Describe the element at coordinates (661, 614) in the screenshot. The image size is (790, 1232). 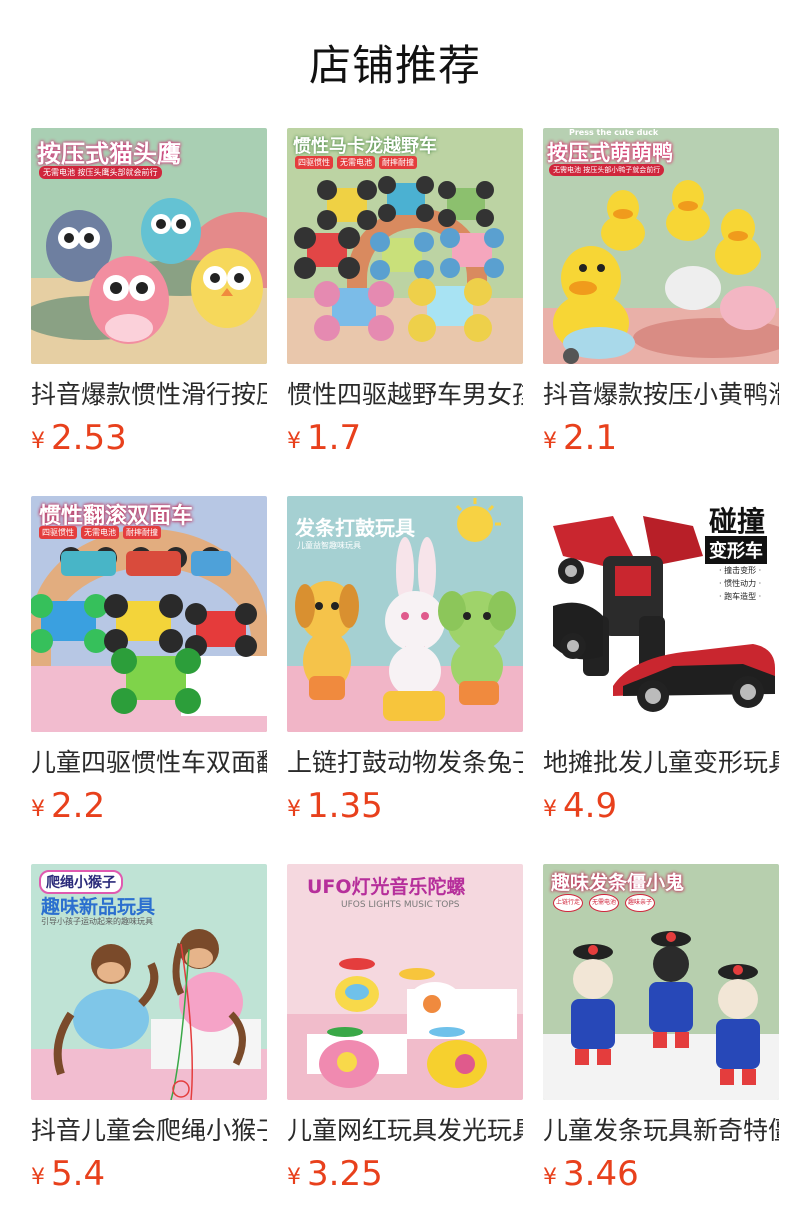
I see `product-image: 碰撞 变形车 · 撞击变形 · · 惯性动力 · · 跑车造型 ·` at that location.